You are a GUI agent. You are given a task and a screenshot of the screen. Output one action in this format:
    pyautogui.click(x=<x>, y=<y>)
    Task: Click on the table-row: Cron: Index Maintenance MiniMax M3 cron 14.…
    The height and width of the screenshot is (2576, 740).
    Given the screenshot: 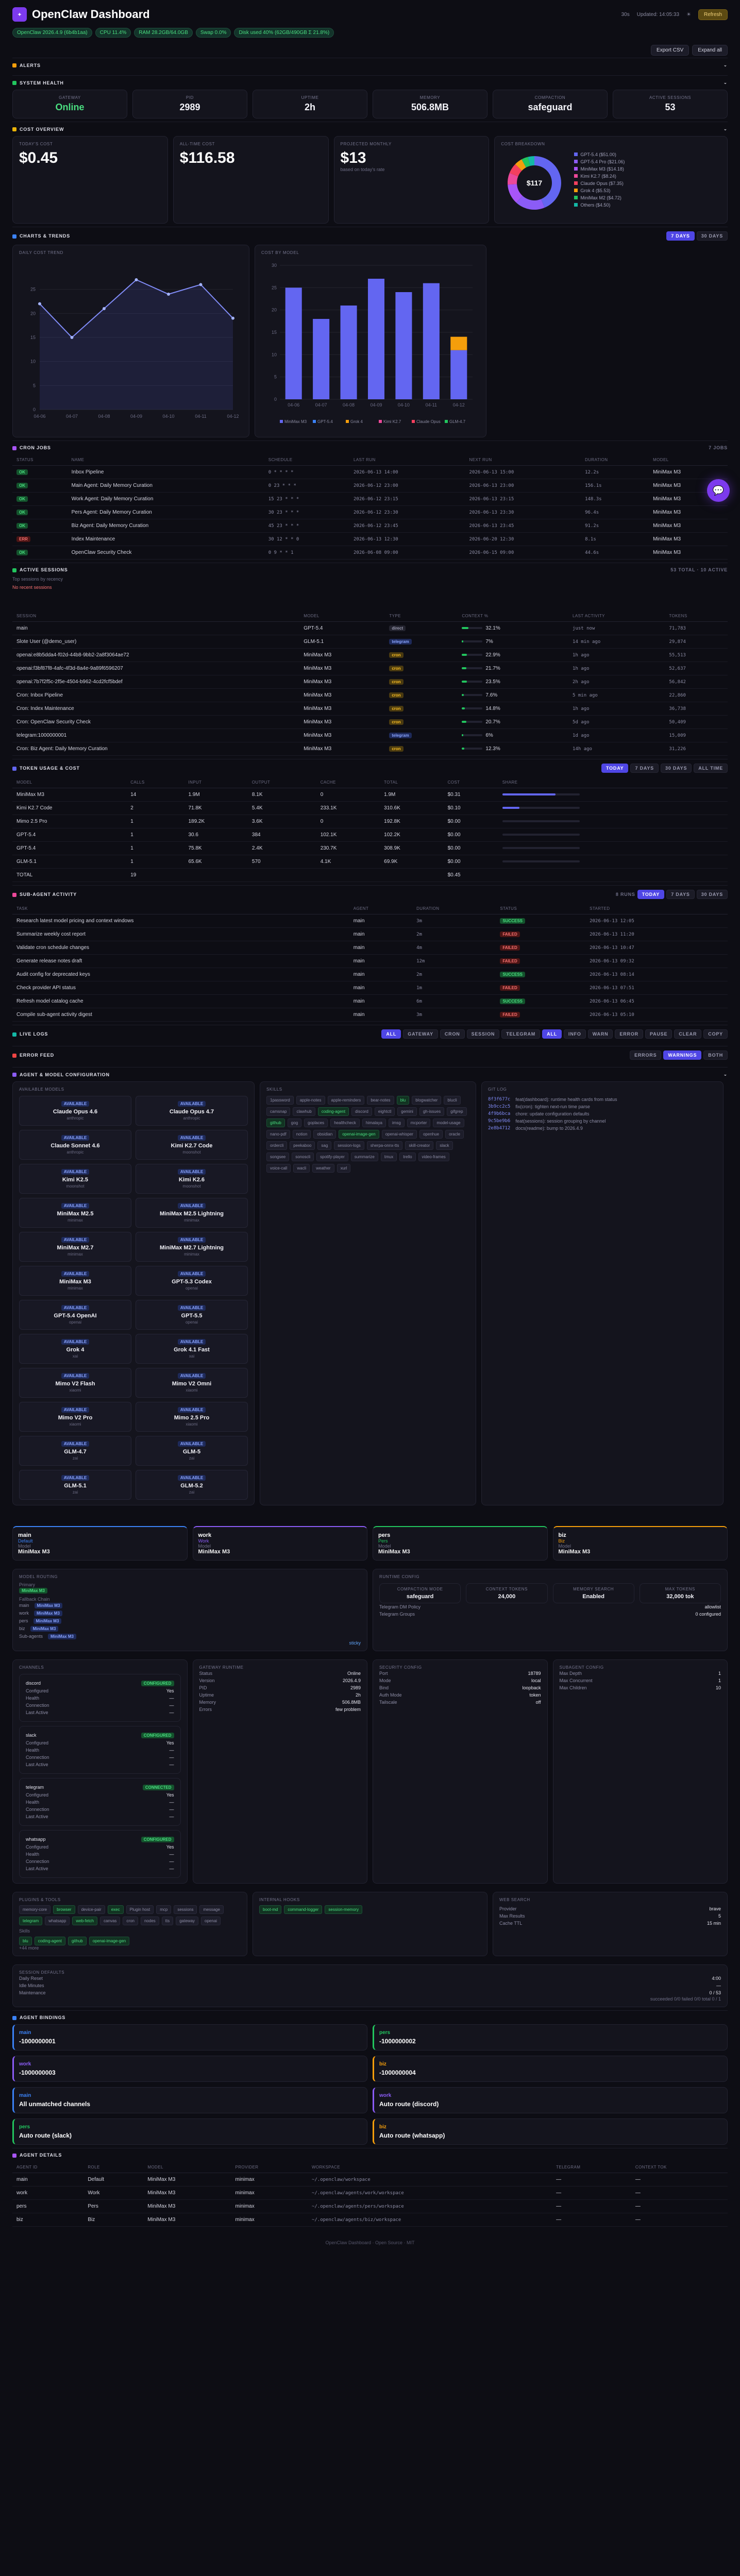 What is the action you would take?
    pyautogui.click(x=370, y=709)
    